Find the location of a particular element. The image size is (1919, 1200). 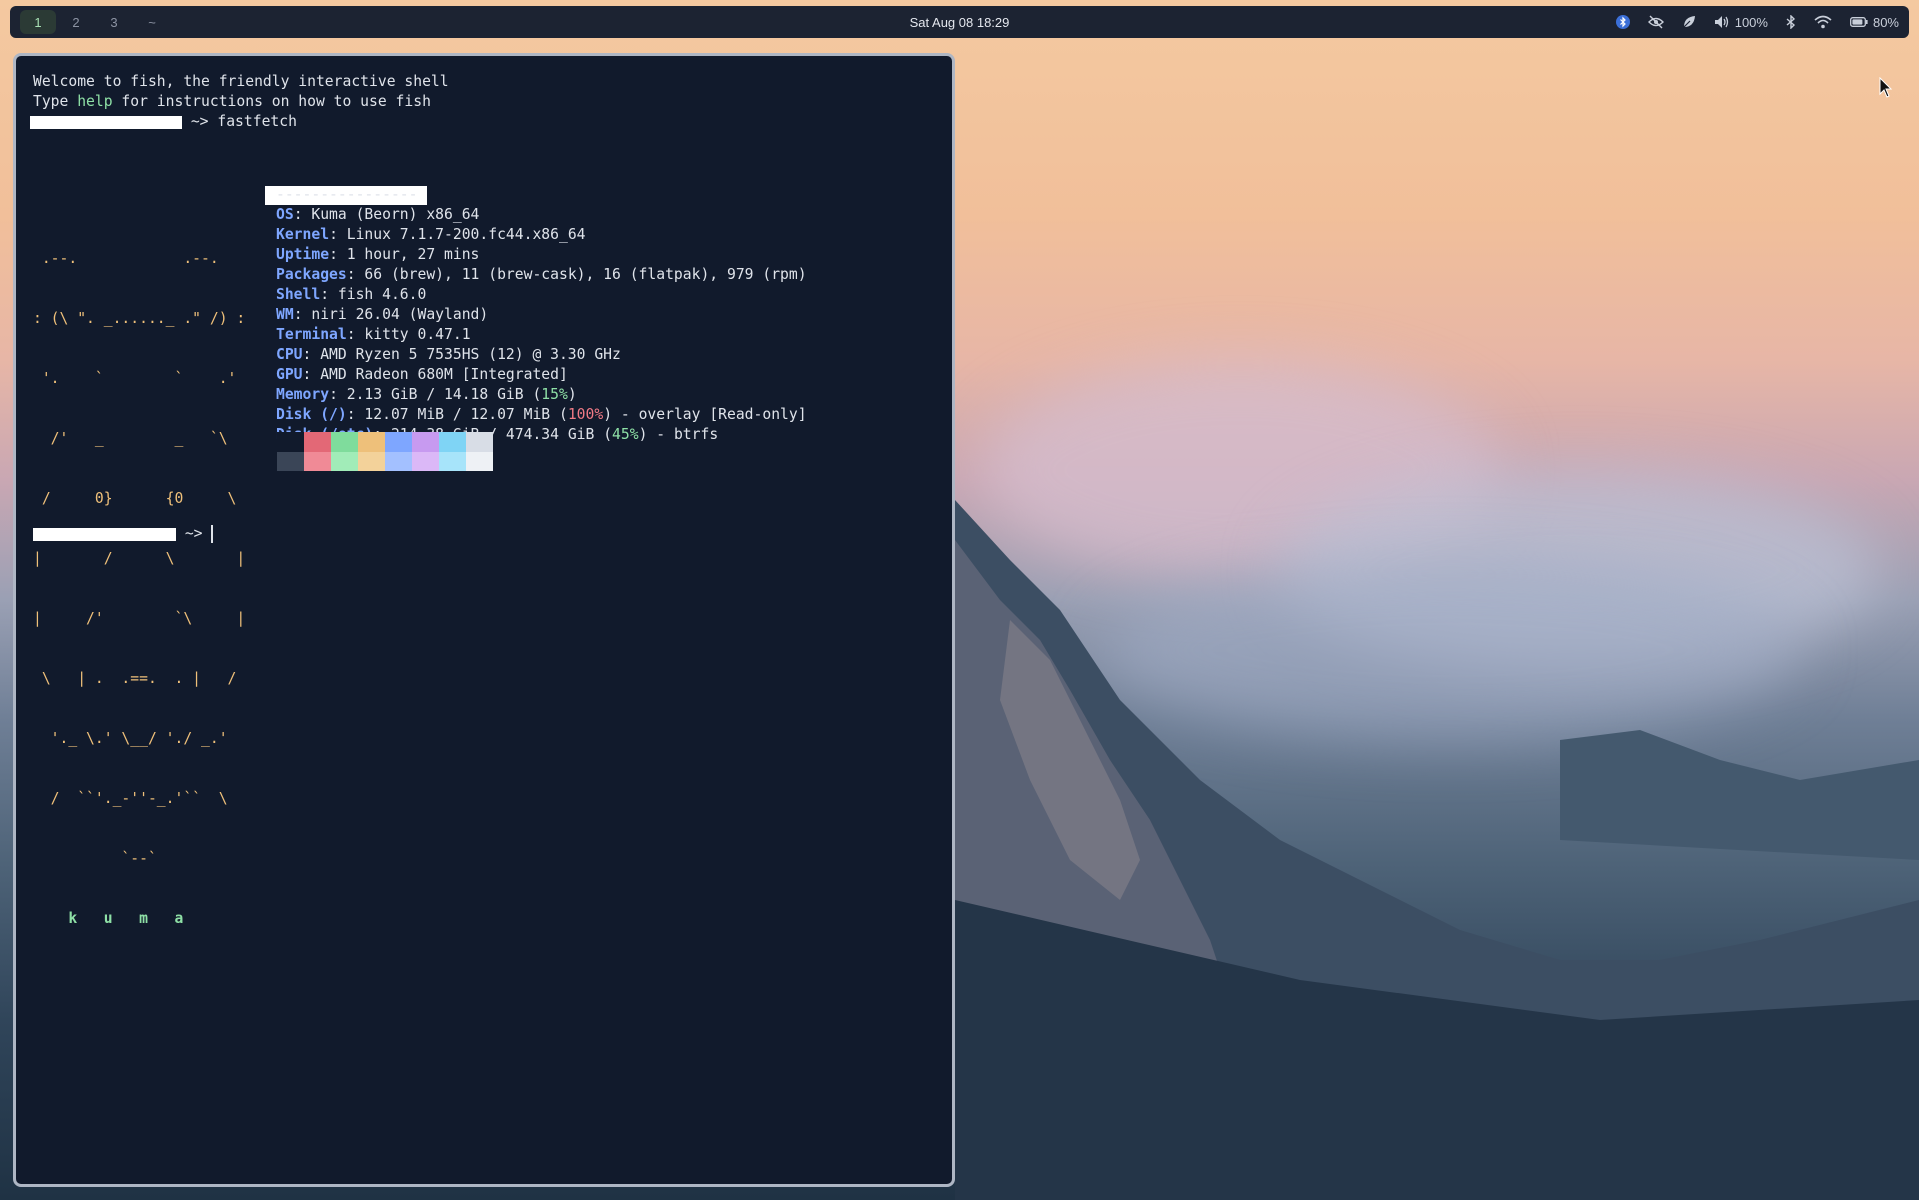

mouse-pointer-icon is located at coordinates (1886, 90).